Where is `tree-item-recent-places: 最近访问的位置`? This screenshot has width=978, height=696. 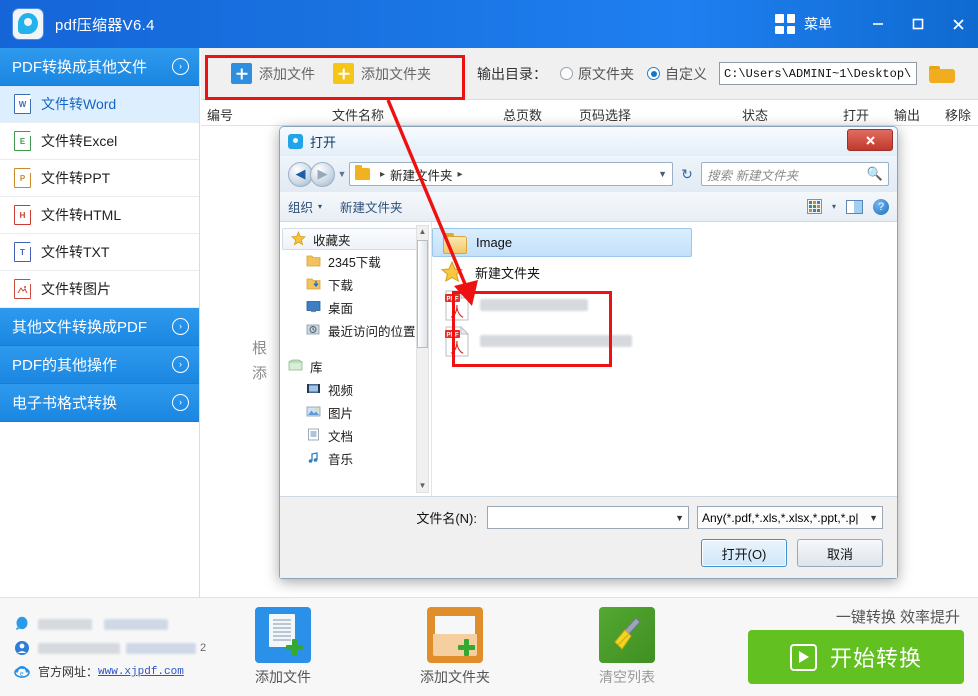 tree-item-recent-places: 最近访问的位置 is located at coordinates (355, 330).